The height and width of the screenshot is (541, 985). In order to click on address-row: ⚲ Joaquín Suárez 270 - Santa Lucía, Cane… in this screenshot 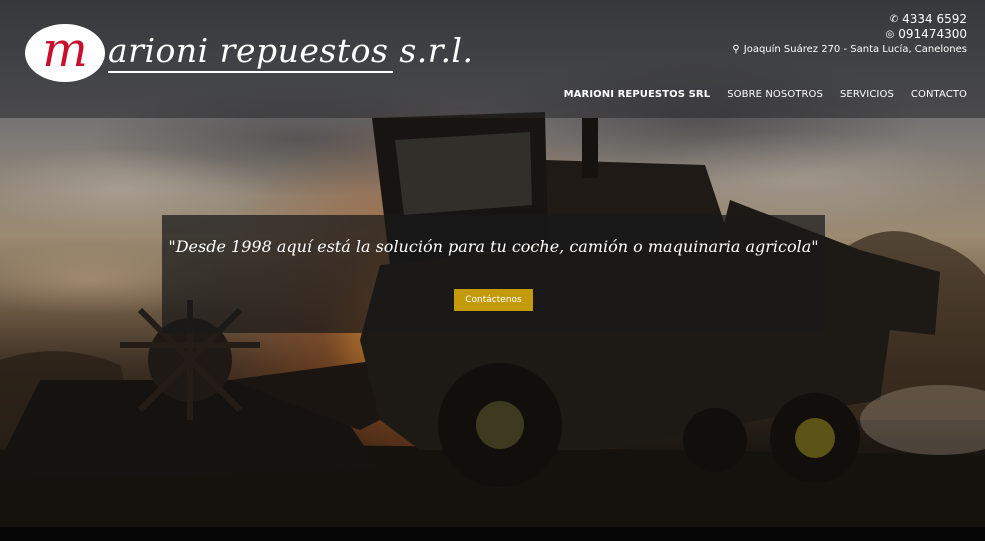, I will do `click(849, 49)`.